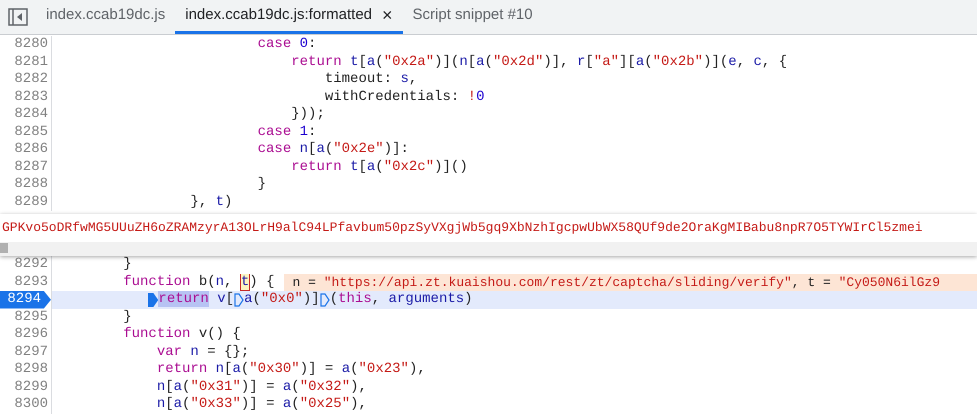 Image resolution: width=977 pixels, height=414 pixels. I want to click on code-line: case 0:, so click(286, 45).